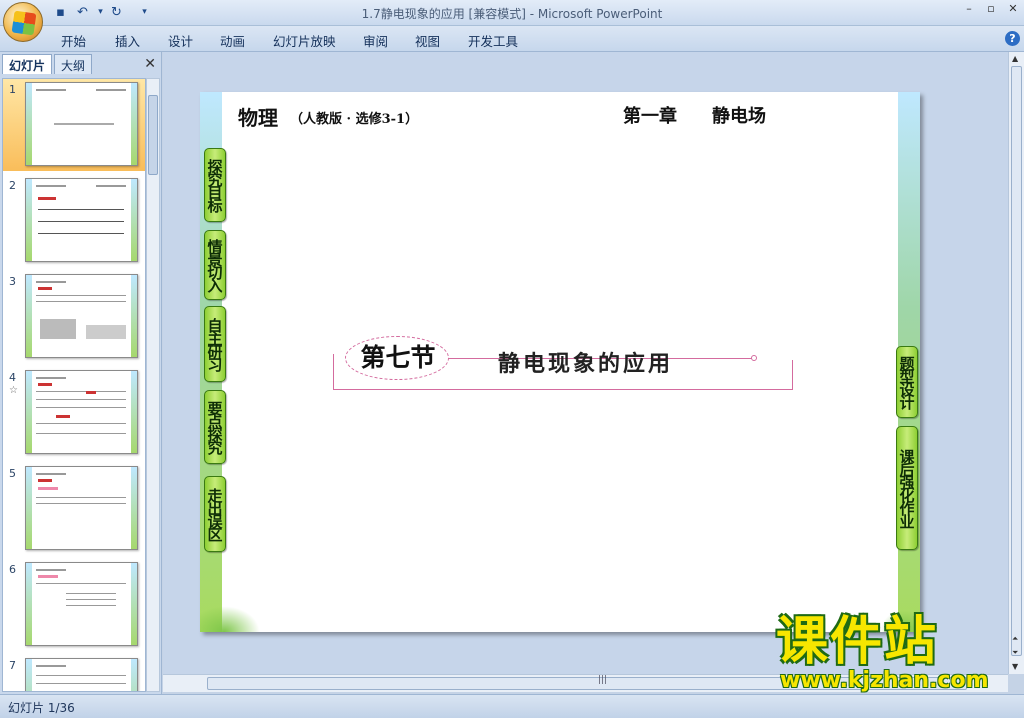 This screenshot has width=1024, height=718. What do you see at coordinates (1015, 58) in the screenshot?
I see `scroll-up-icon: ▲` at bounding box center [1015, 58].